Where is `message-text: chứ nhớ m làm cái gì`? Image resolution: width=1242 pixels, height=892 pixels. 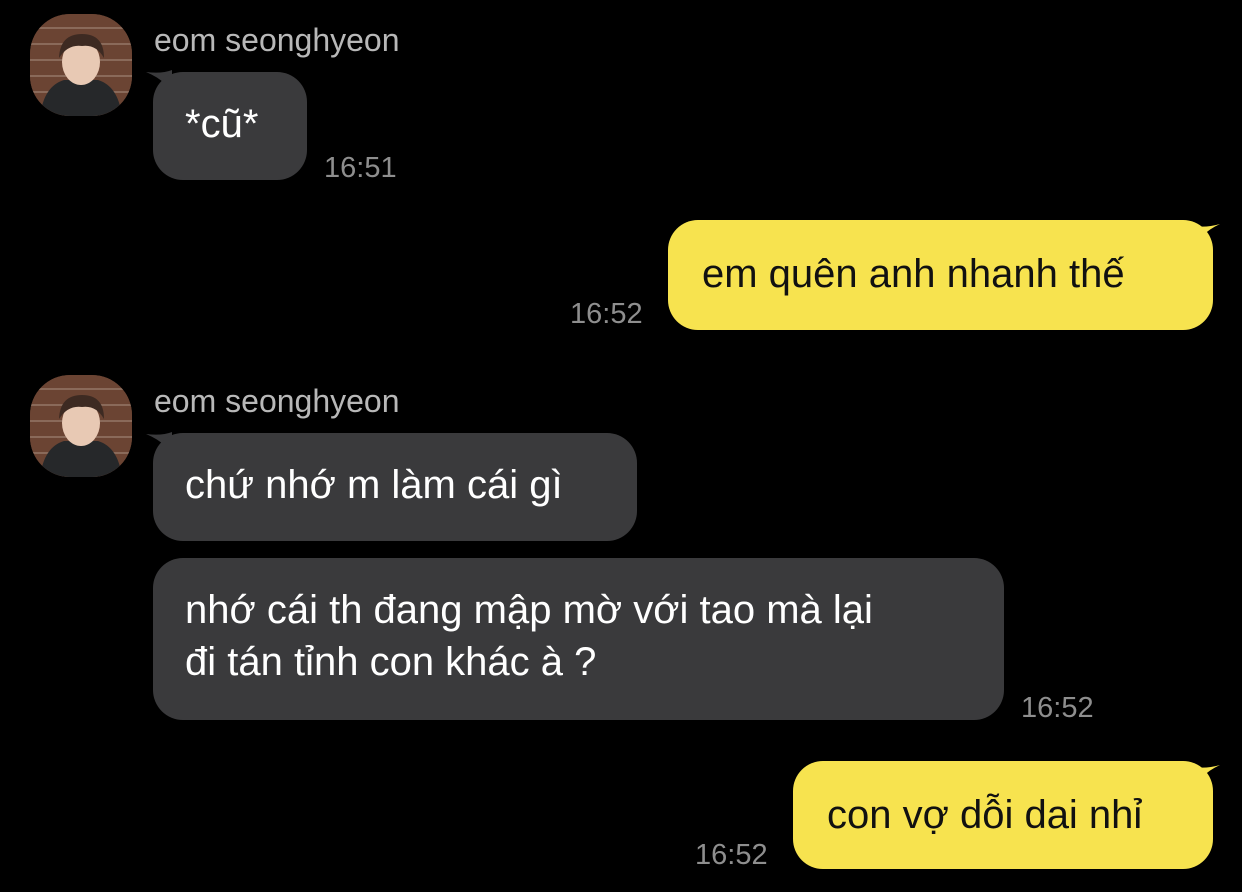
message-text: chứ nhớ m làm cái gì is located at coordinates (374, 485).